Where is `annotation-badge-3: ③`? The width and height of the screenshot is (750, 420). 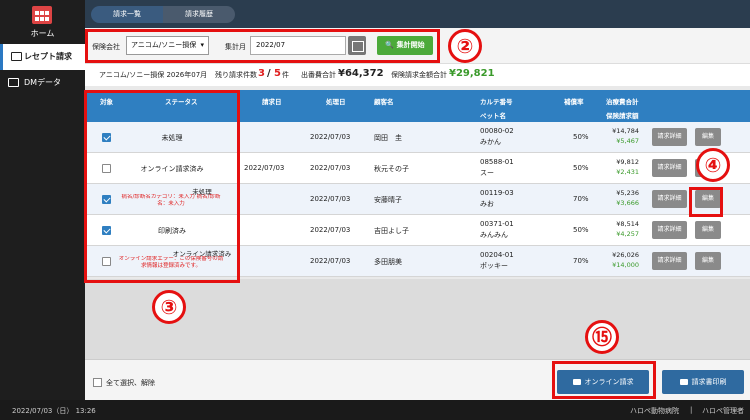 annotation-badge-3: ③ is located at coordinates (169, 307).